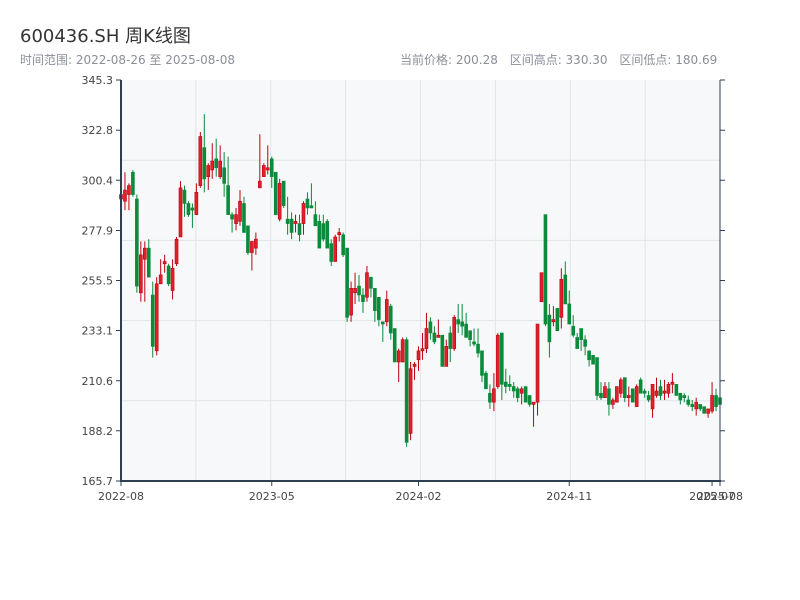 This screenshot has height=600, width=800. What do you see at coordinates (98, 230) in the screenshot?
I see `y-tick-label: 277.9` at bounding box center [98, 230].